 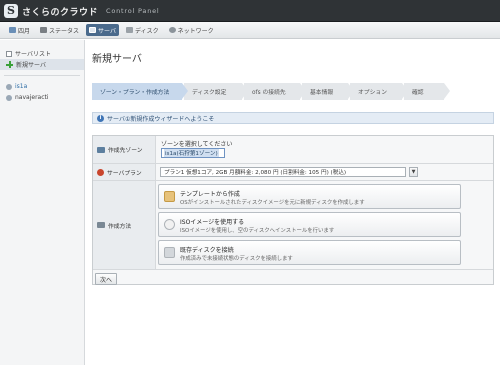 What do you see at coordinates (169, 196) in the screenshot?
I see `template-icon` at bounding box center [169, 196].